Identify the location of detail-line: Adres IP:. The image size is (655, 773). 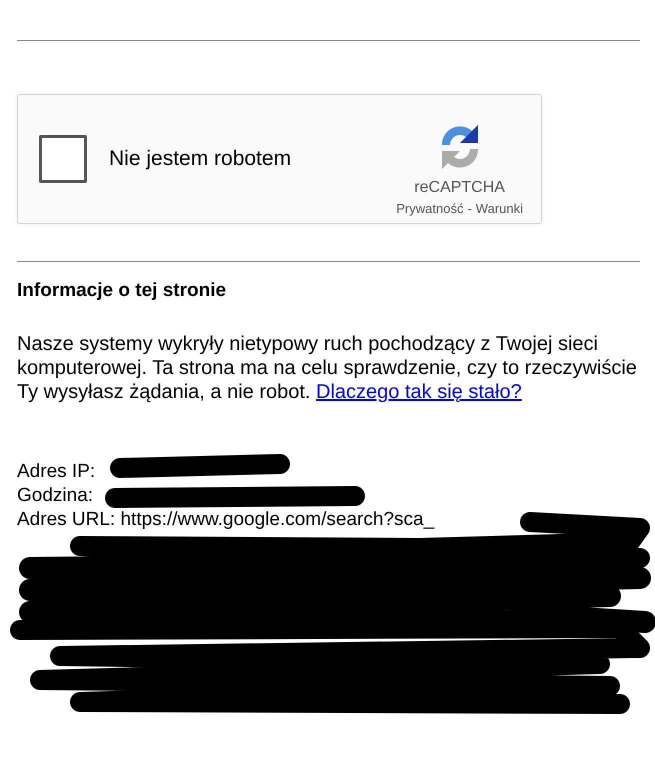
(56, 472).